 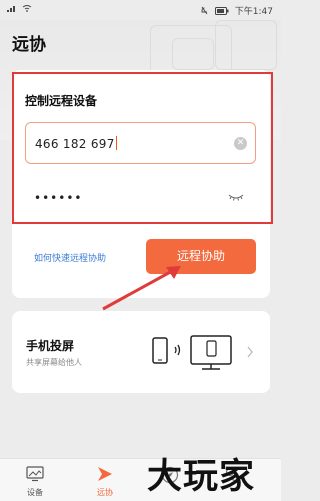 I want to click on annotation-arrow, so click(x=141, y=288).